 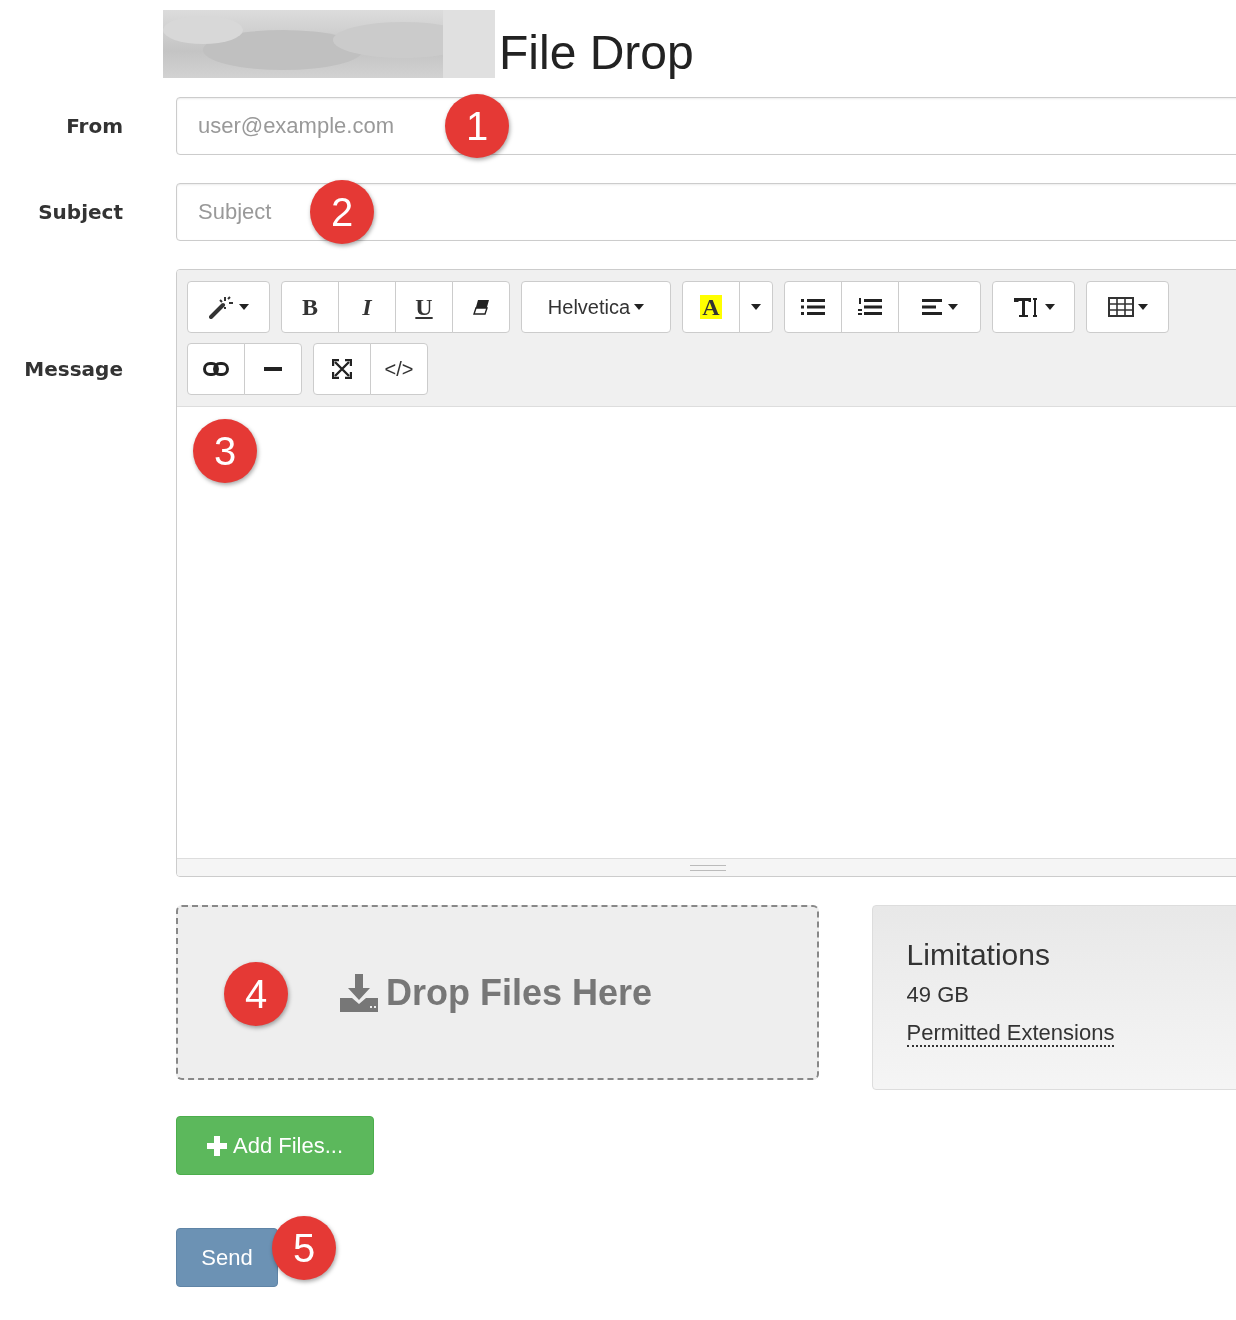 I want to click on align-dropdown, so click(x=939, y=307).